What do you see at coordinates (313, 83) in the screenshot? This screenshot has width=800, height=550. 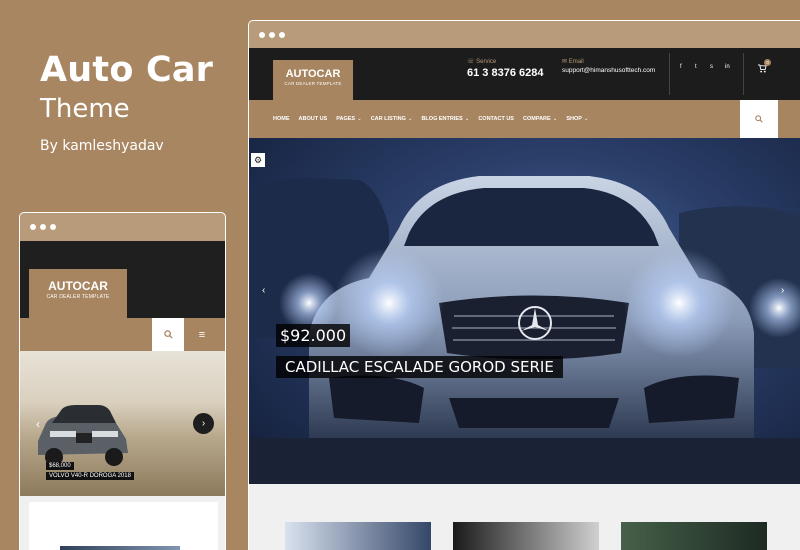 I see `desktop-logo-tagline: CAR DEALER TEMPLATE` at bounding box center [313, 83].